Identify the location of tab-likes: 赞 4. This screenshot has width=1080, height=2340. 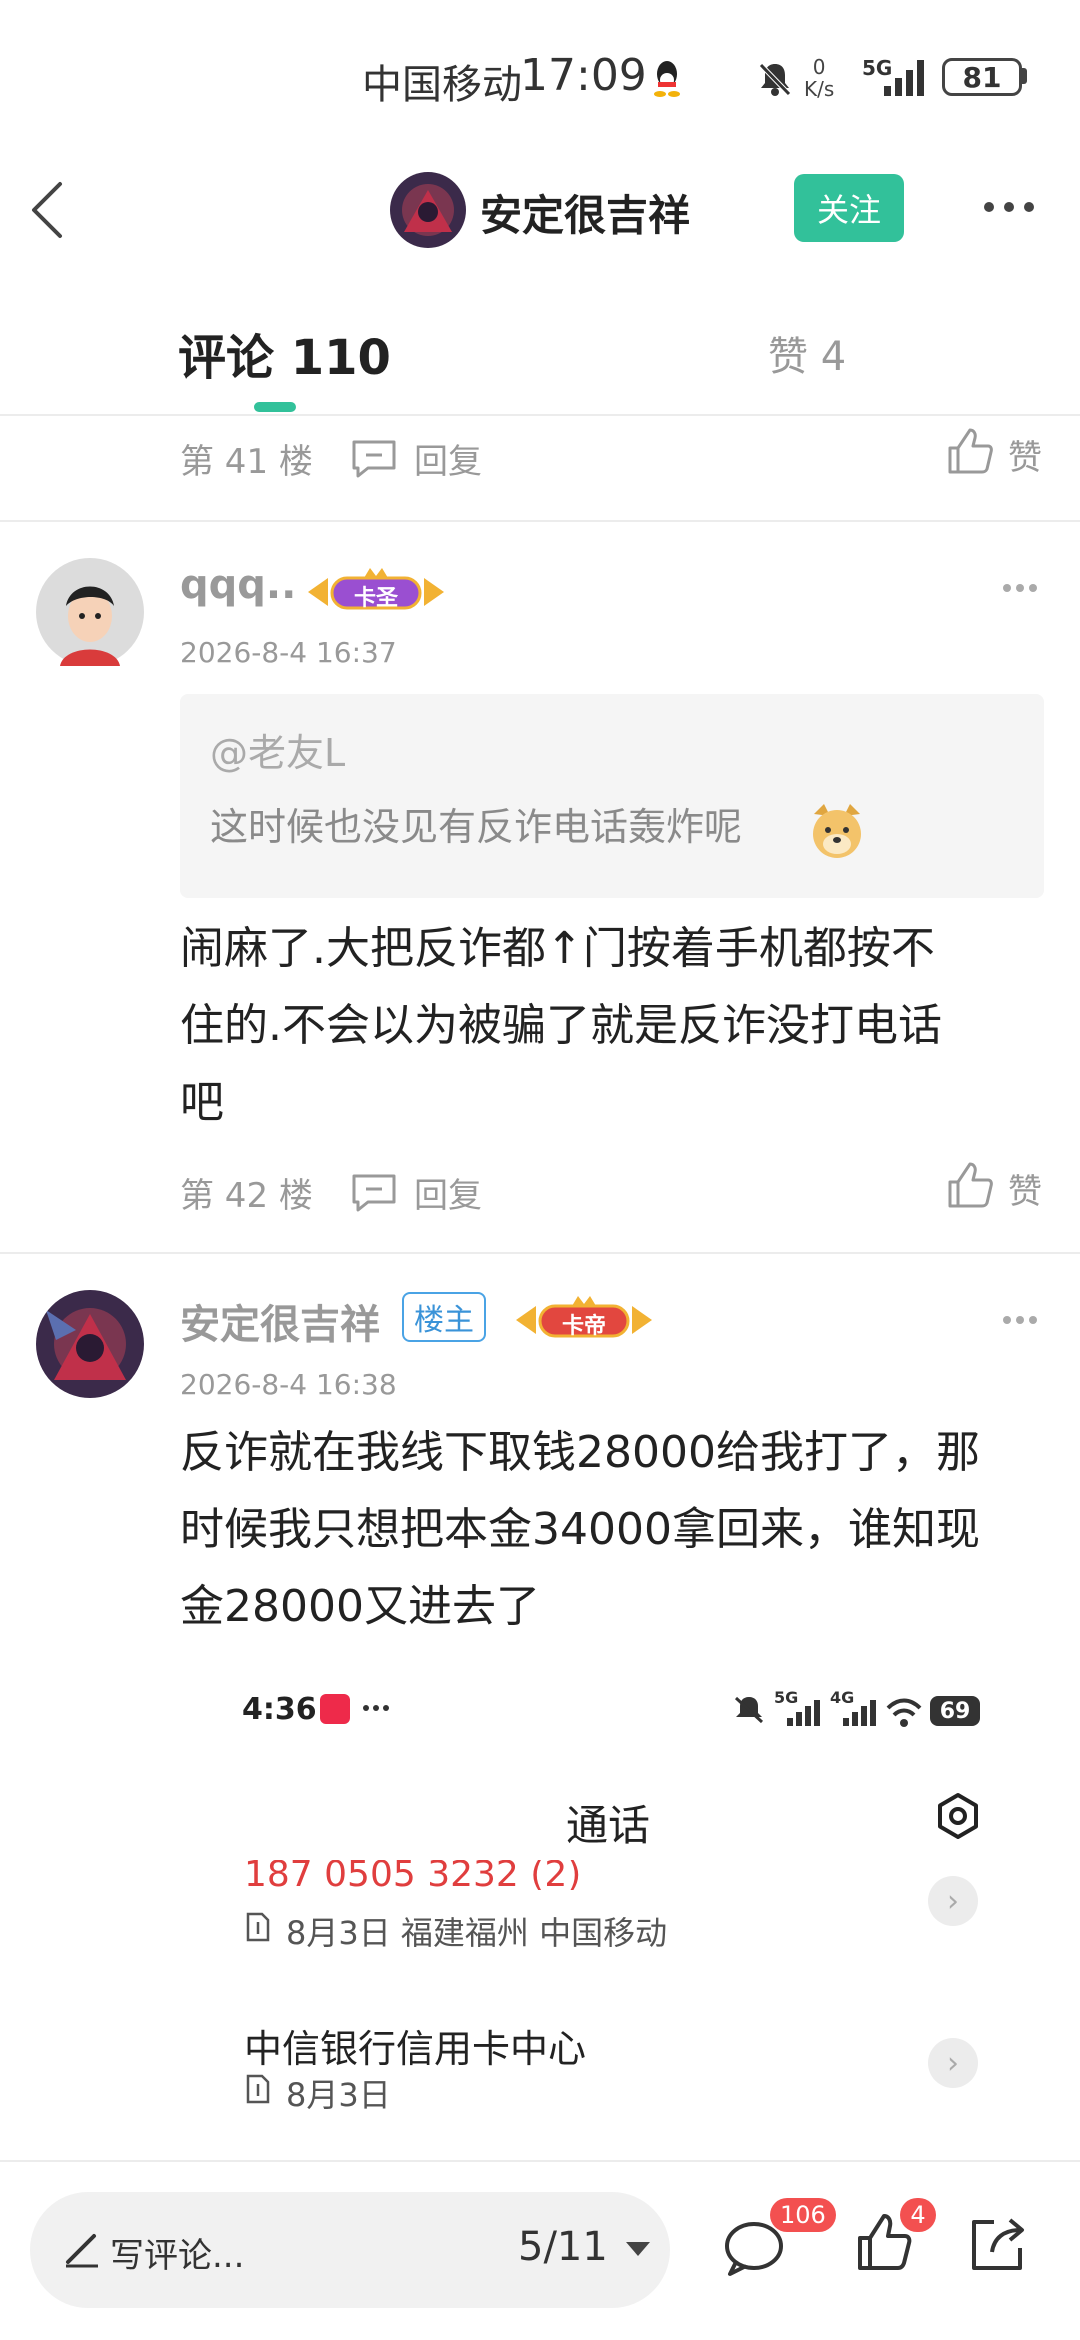
(807, 353).